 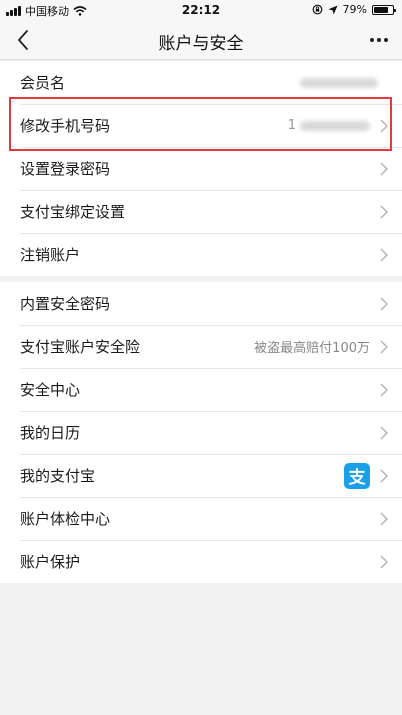 What do you see at coordinates (80, 347) in the screenshot?
I see `row-label: 支付宝账户安全险` at bounding box center [80, 347].